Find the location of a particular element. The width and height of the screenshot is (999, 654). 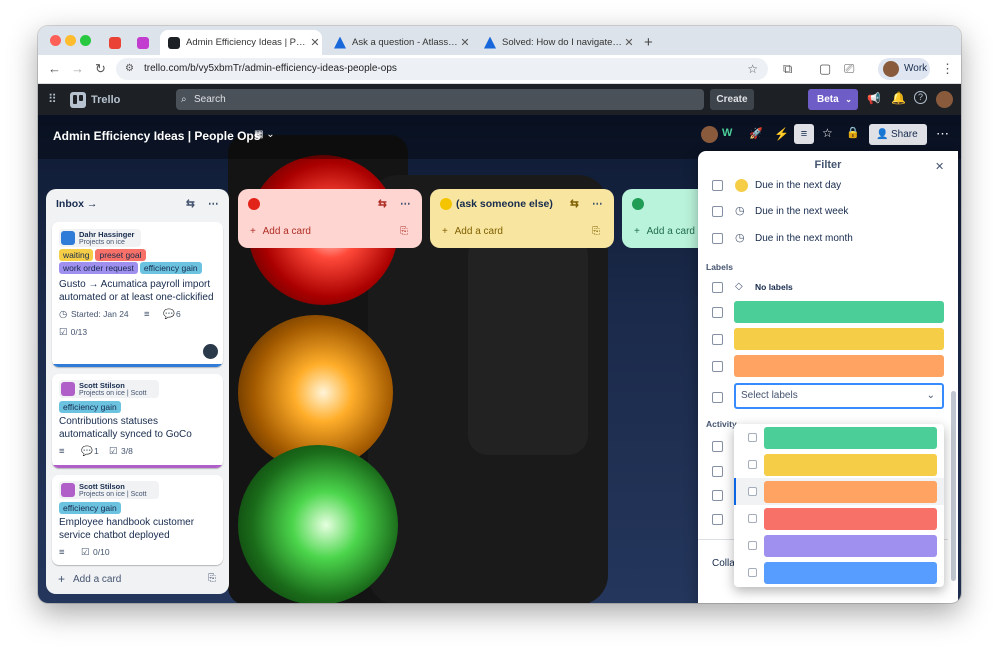

label-waiting: waiting is located at coordinates (76, 255).